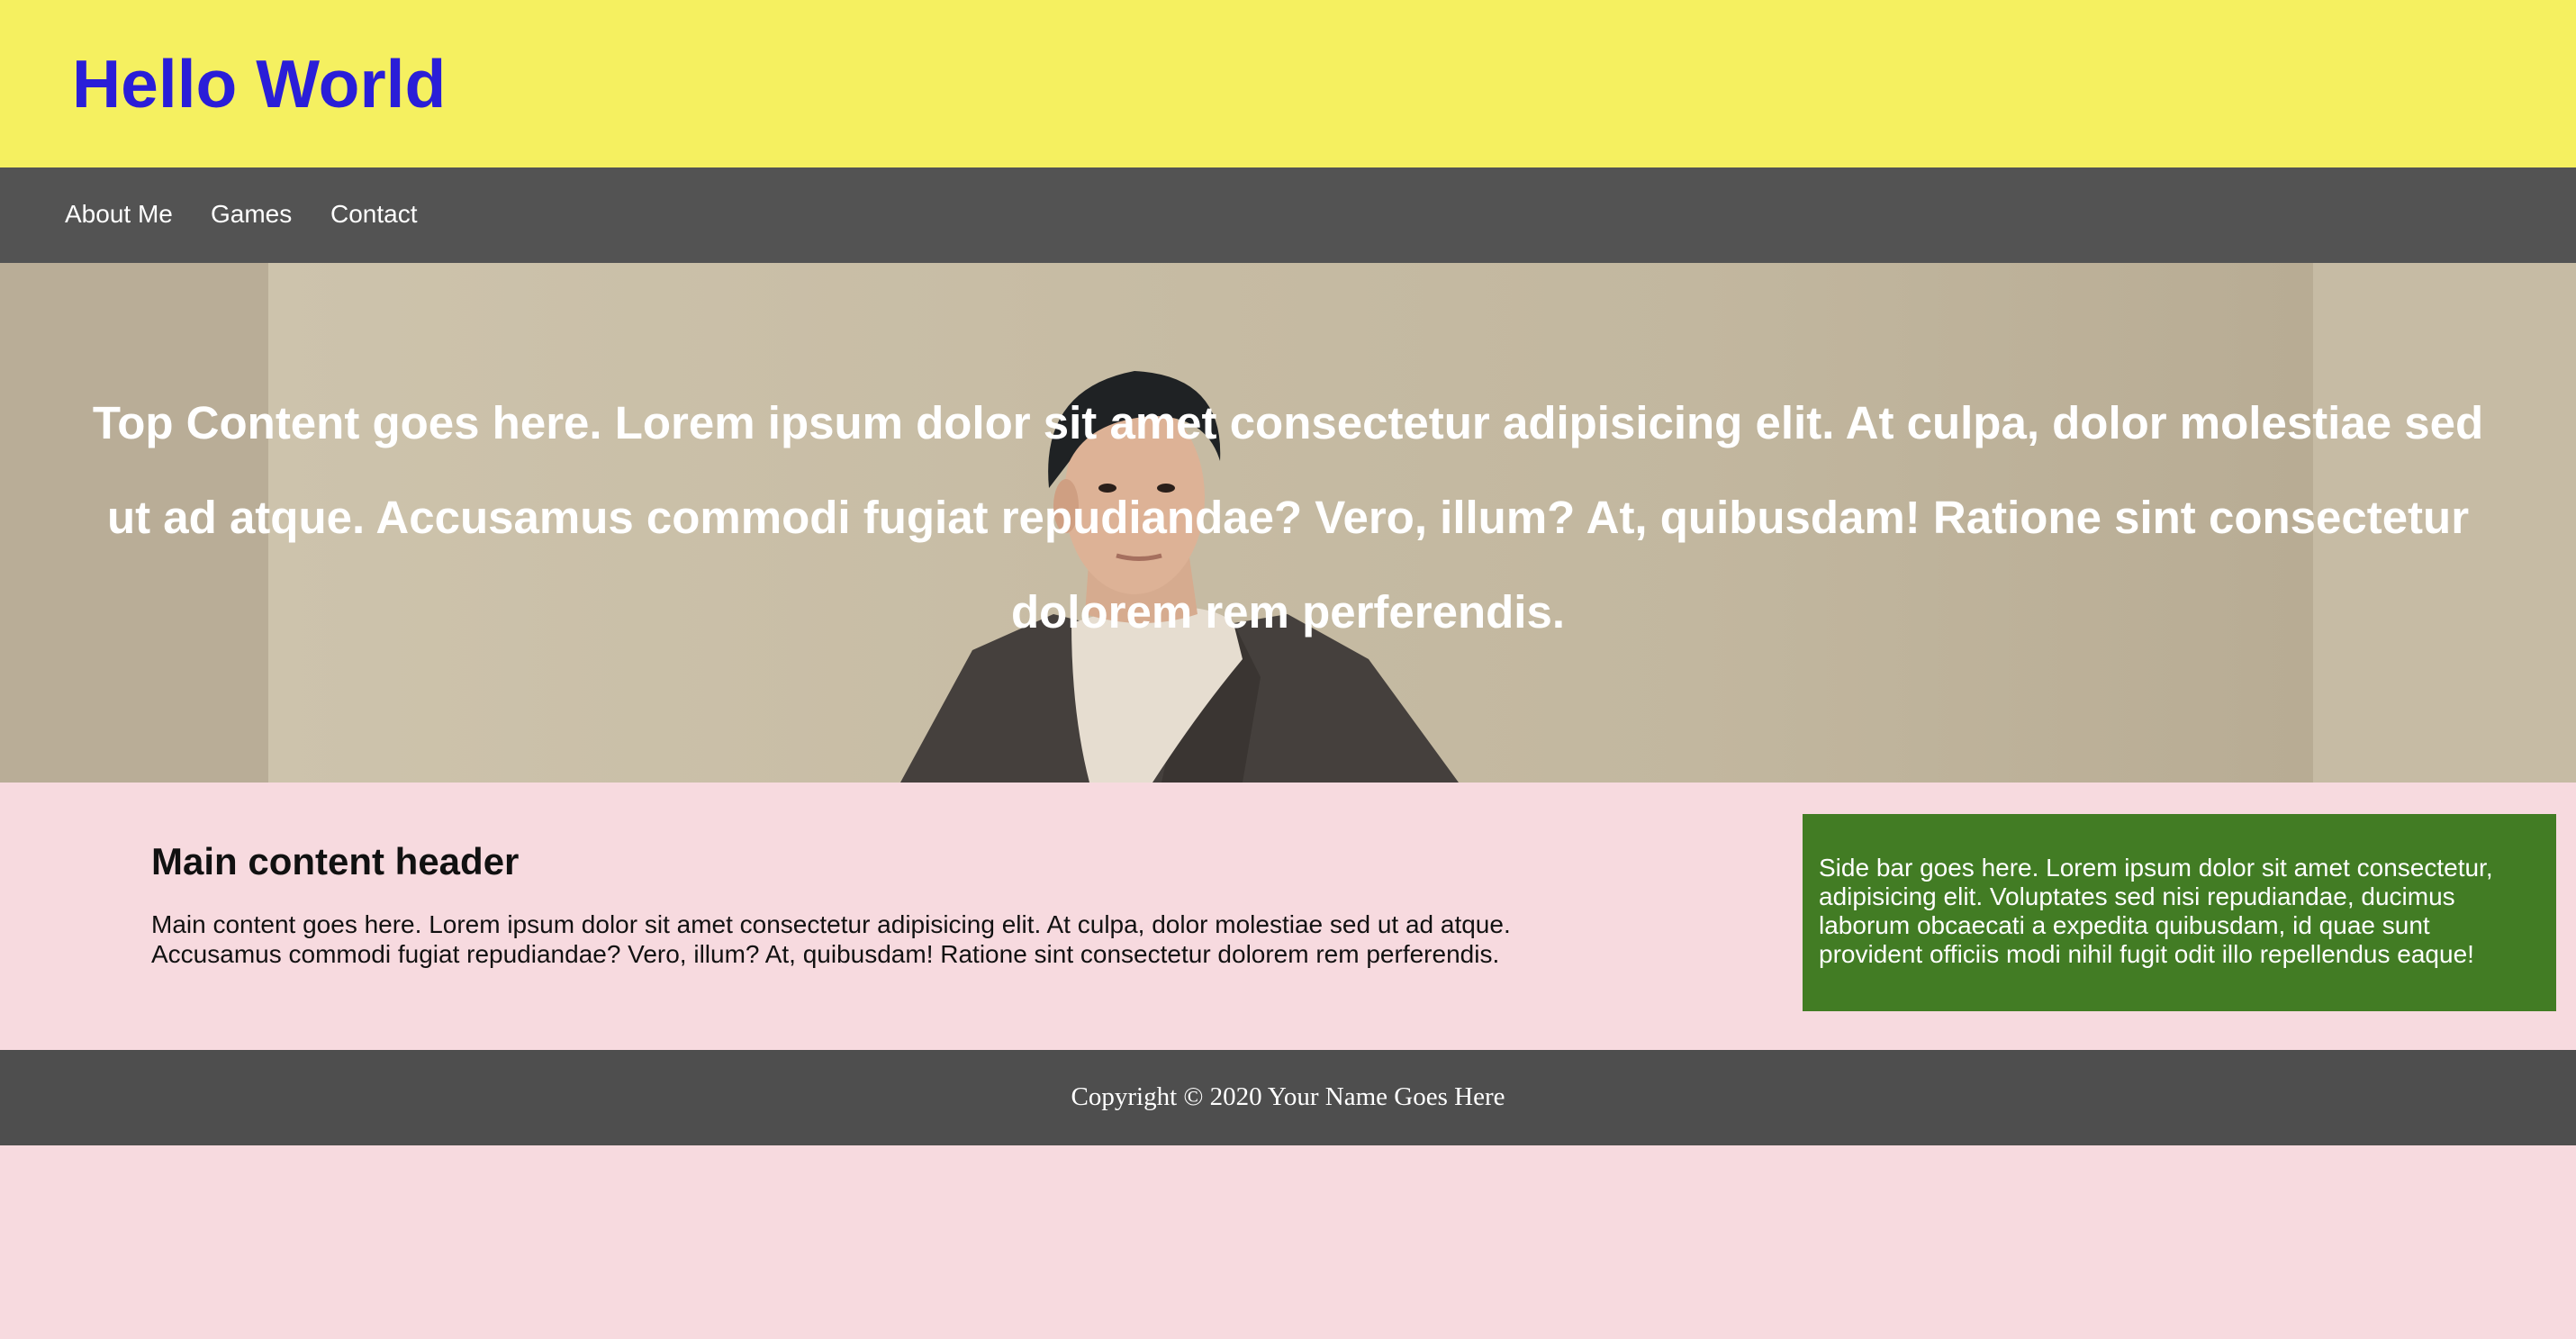  I want to click on nav-link-contact: Contact, so click(374, 214).